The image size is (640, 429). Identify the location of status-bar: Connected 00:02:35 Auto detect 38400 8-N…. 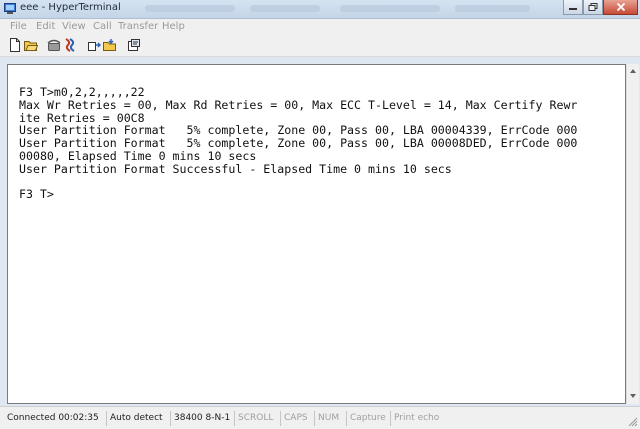
(320, 417).